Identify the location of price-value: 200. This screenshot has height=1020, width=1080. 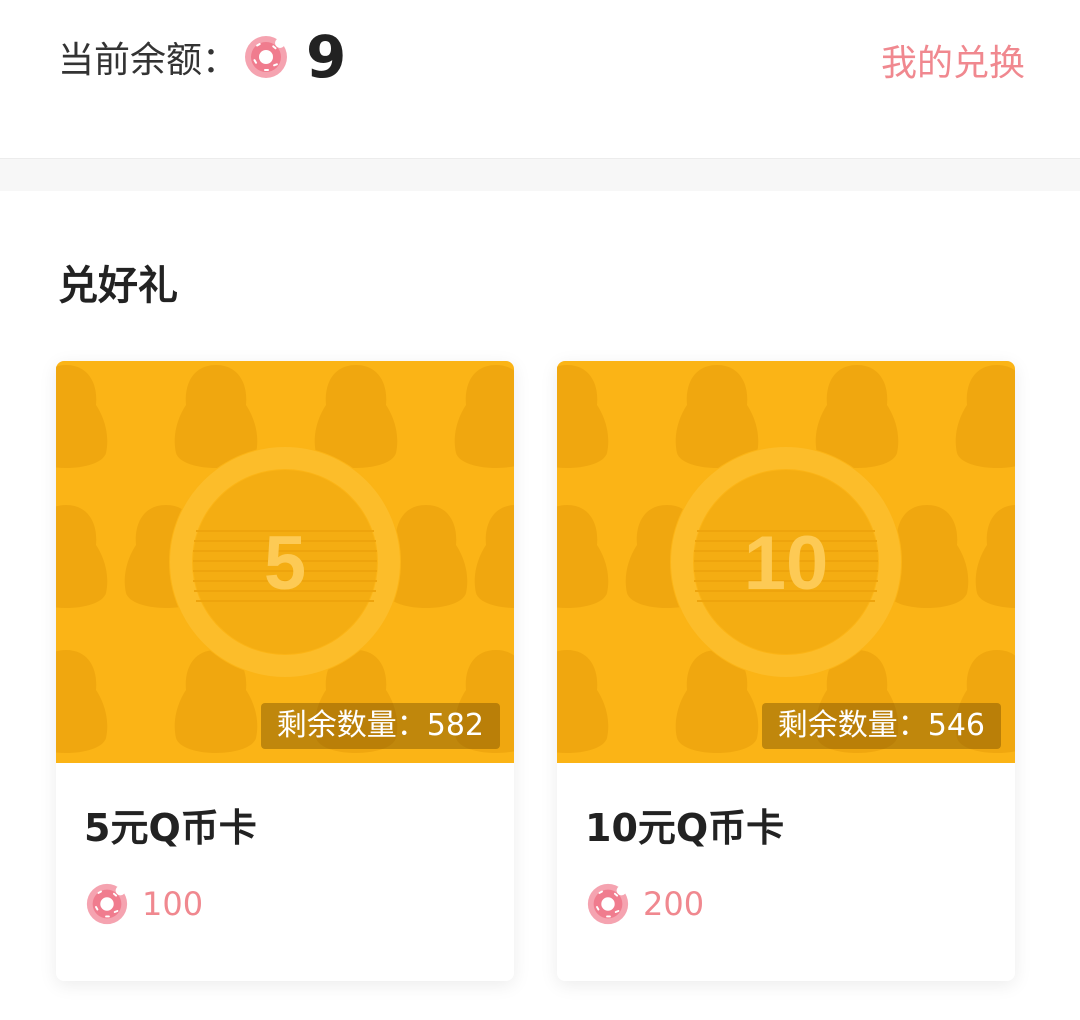
(674, 904).